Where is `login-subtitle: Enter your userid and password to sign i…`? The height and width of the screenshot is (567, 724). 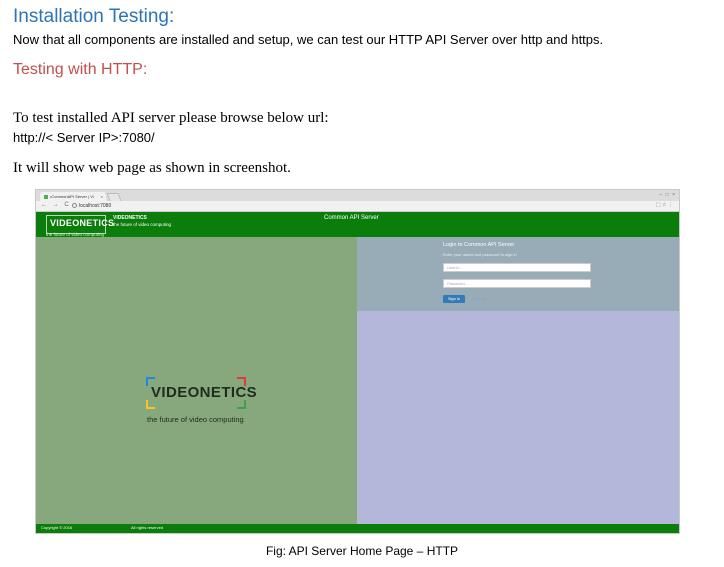 login-subtitle: Enter your userid and password to sign i… is located at coordinates (480, 254).